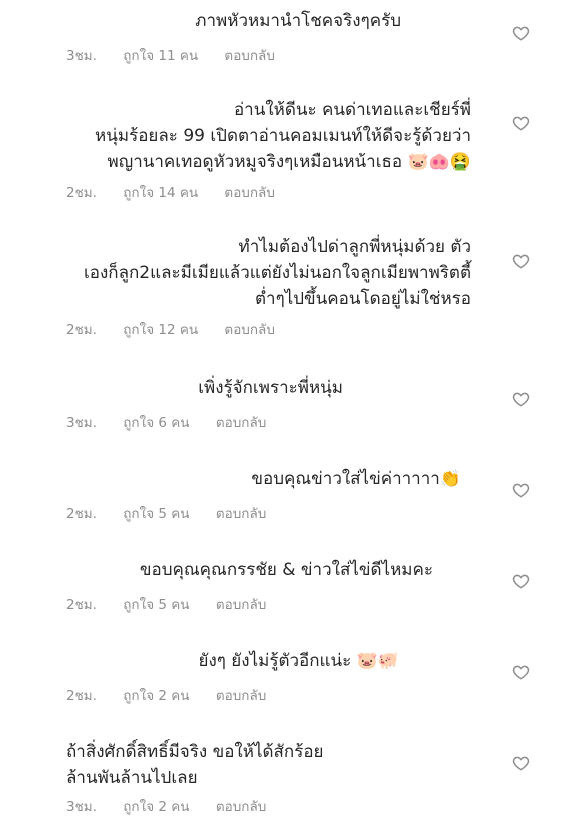  Describe the element at coordinates (160, 55) in the screenshot. I see `comment-likes: ถูกใจ 11 คน` at that location.